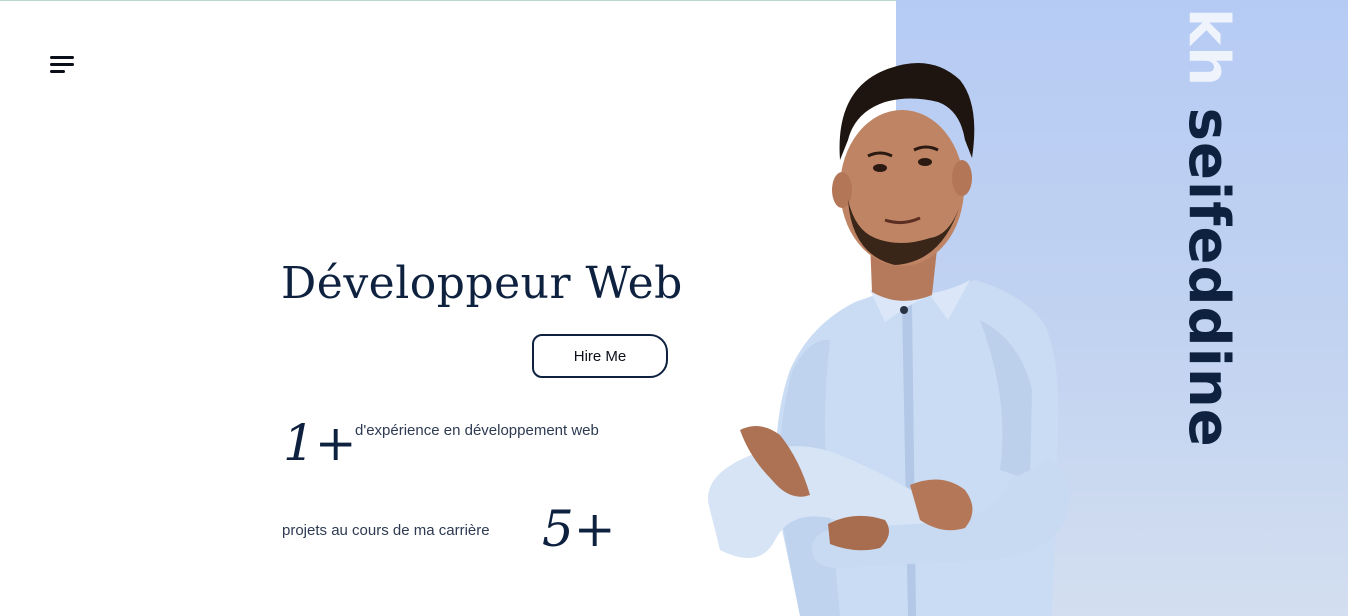 The image size is (1348, 616). I want to click on hamburger-menu-icon, so click(63, 65).